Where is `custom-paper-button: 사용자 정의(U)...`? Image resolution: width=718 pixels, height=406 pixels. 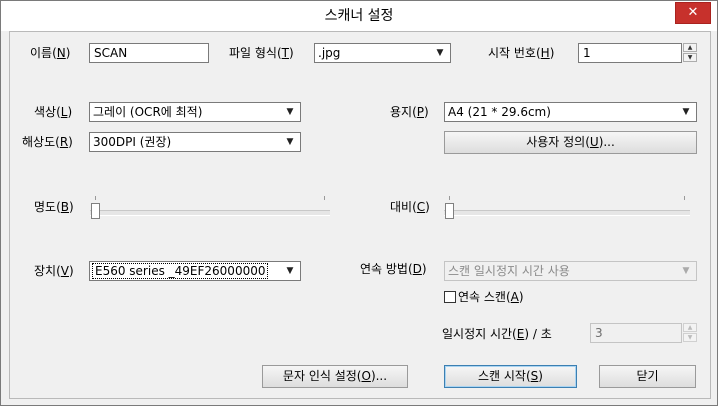 custom-paper-button: 사용자 정의(U)... is located at coordinates (570, 142).